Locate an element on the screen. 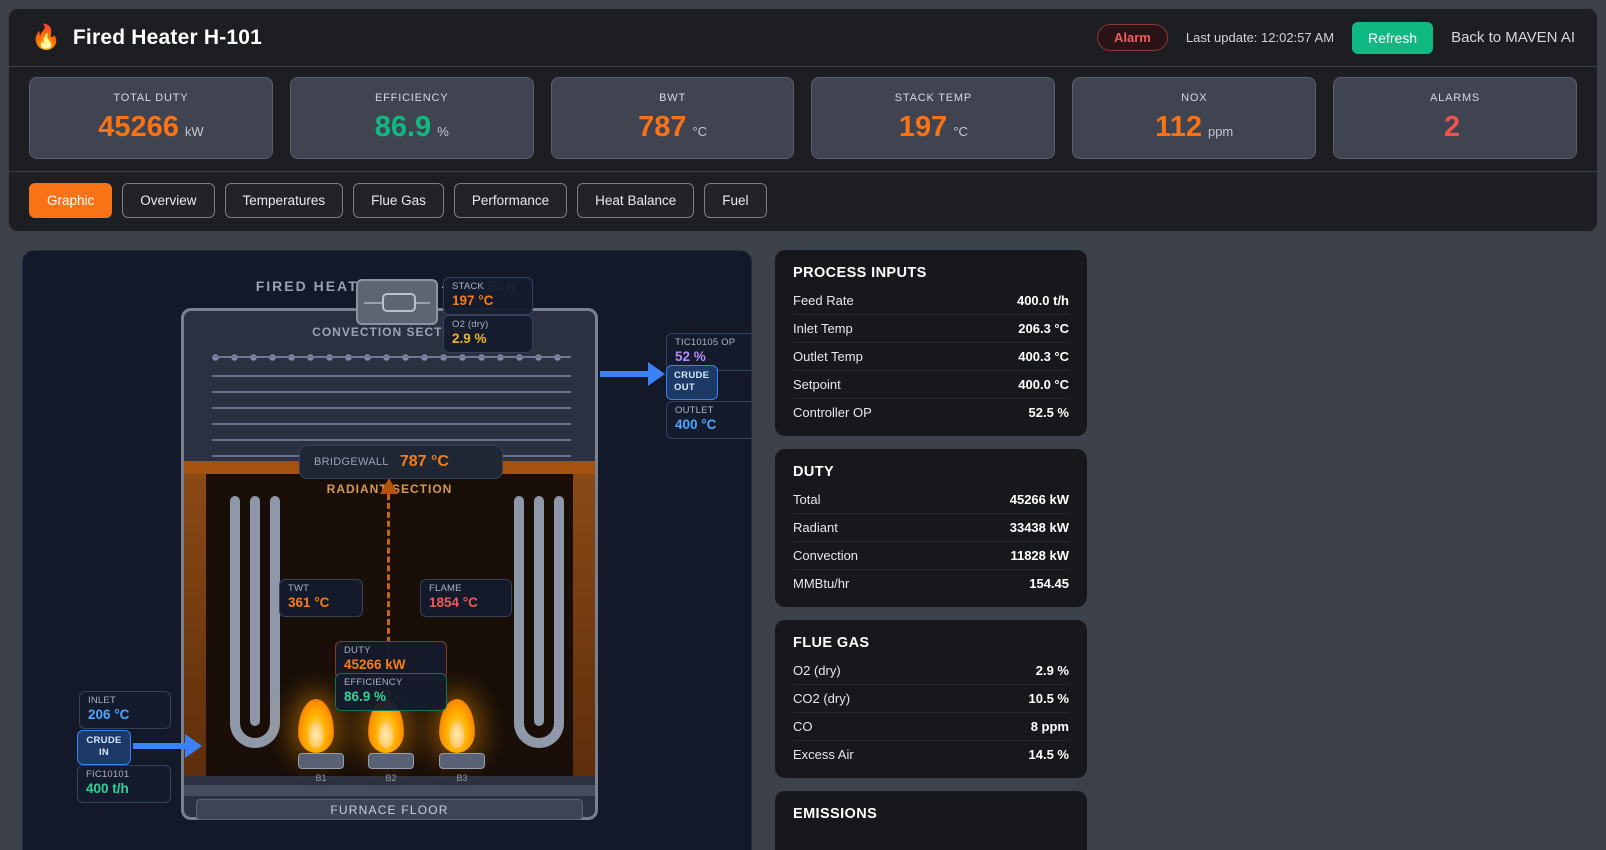 This screenshot has width=1606, height=850. crude-in-arrow is located at coordinates (159, 746).